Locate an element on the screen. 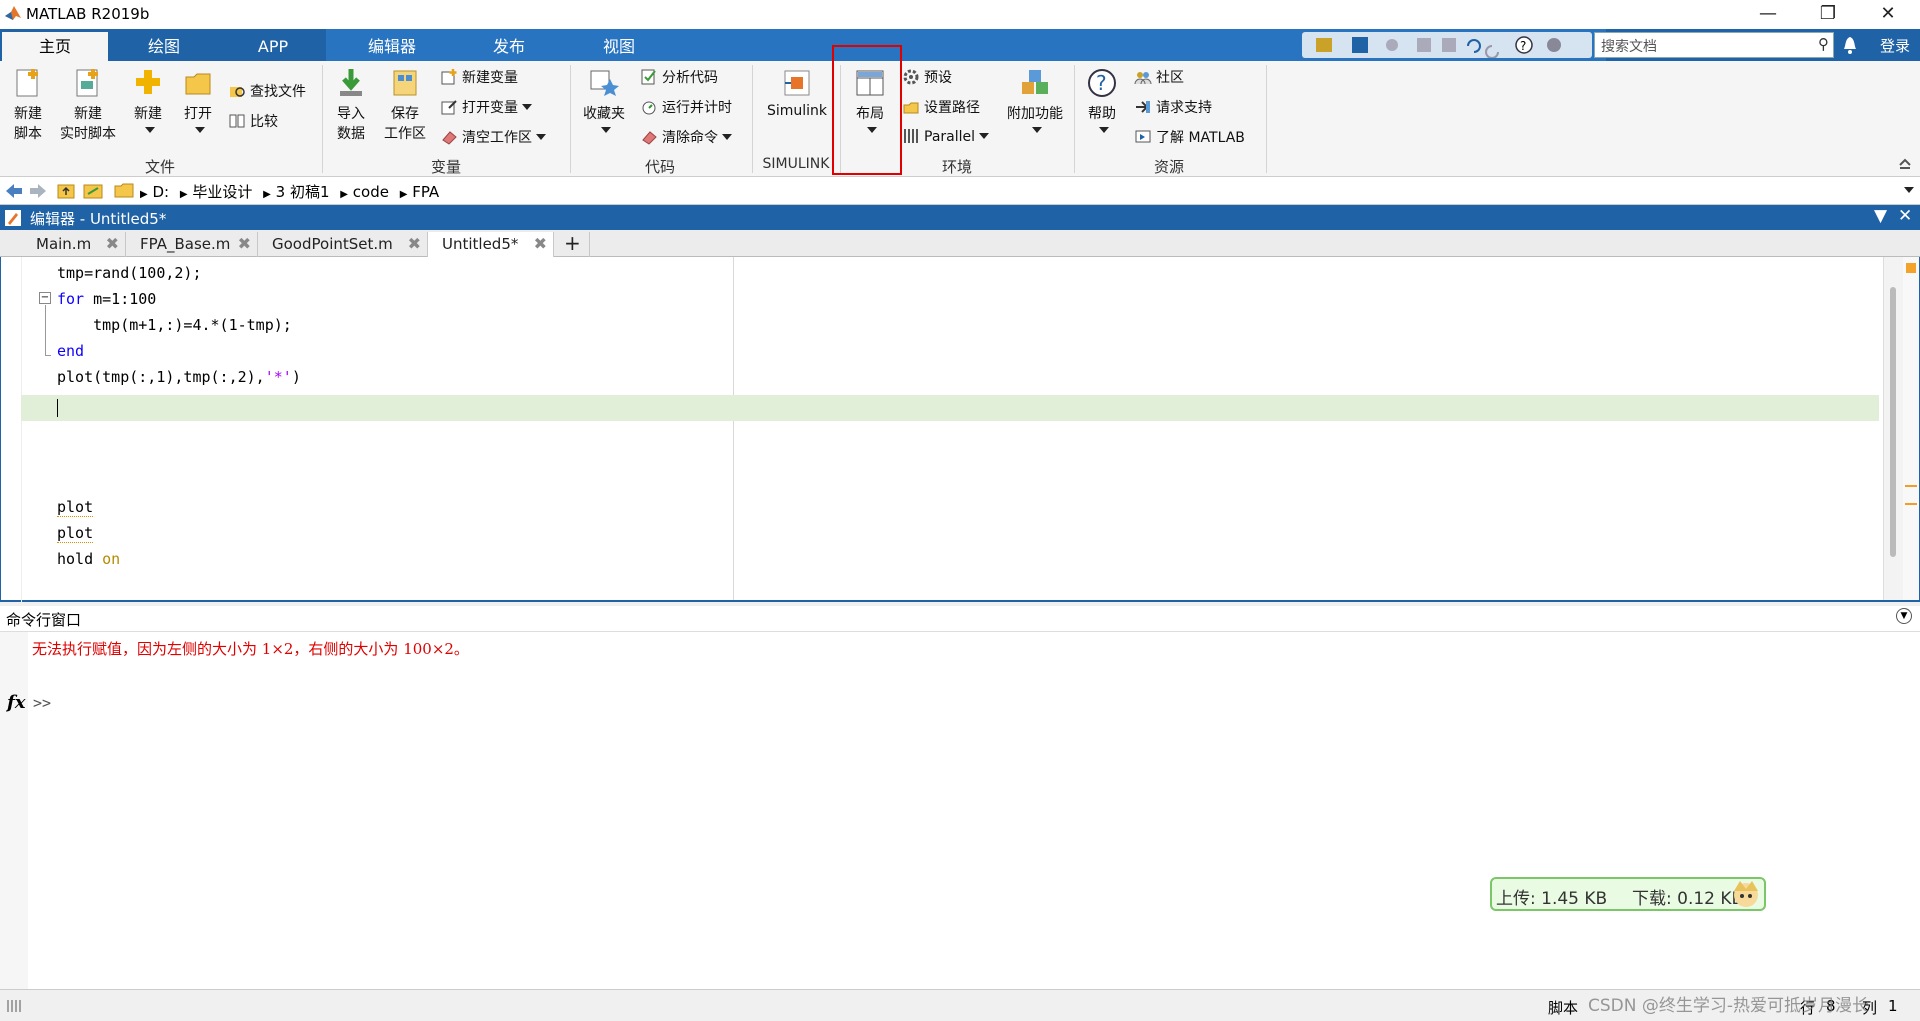 This screenshot has width=1920, height=1021. login-link: 登录 is located at coordinates (1895, 45).